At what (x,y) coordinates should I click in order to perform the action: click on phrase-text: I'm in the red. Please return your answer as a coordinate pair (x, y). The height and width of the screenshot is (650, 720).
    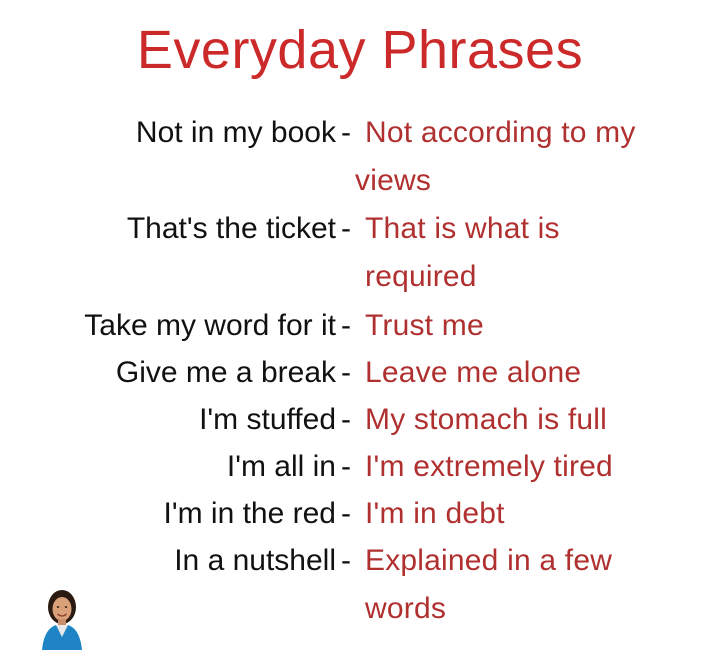
    Looking at the image, I should click on (249, 513).